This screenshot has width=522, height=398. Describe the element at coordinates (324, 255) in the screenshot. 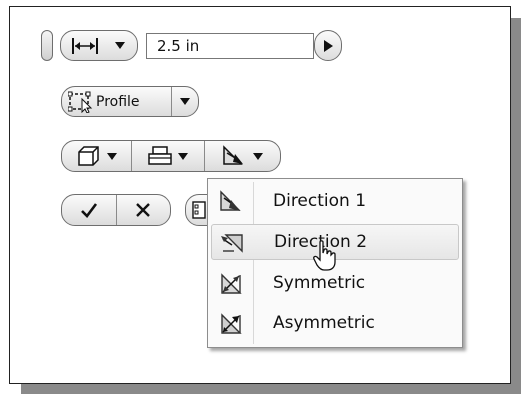

I see `hand-cursor-icon` at that location.